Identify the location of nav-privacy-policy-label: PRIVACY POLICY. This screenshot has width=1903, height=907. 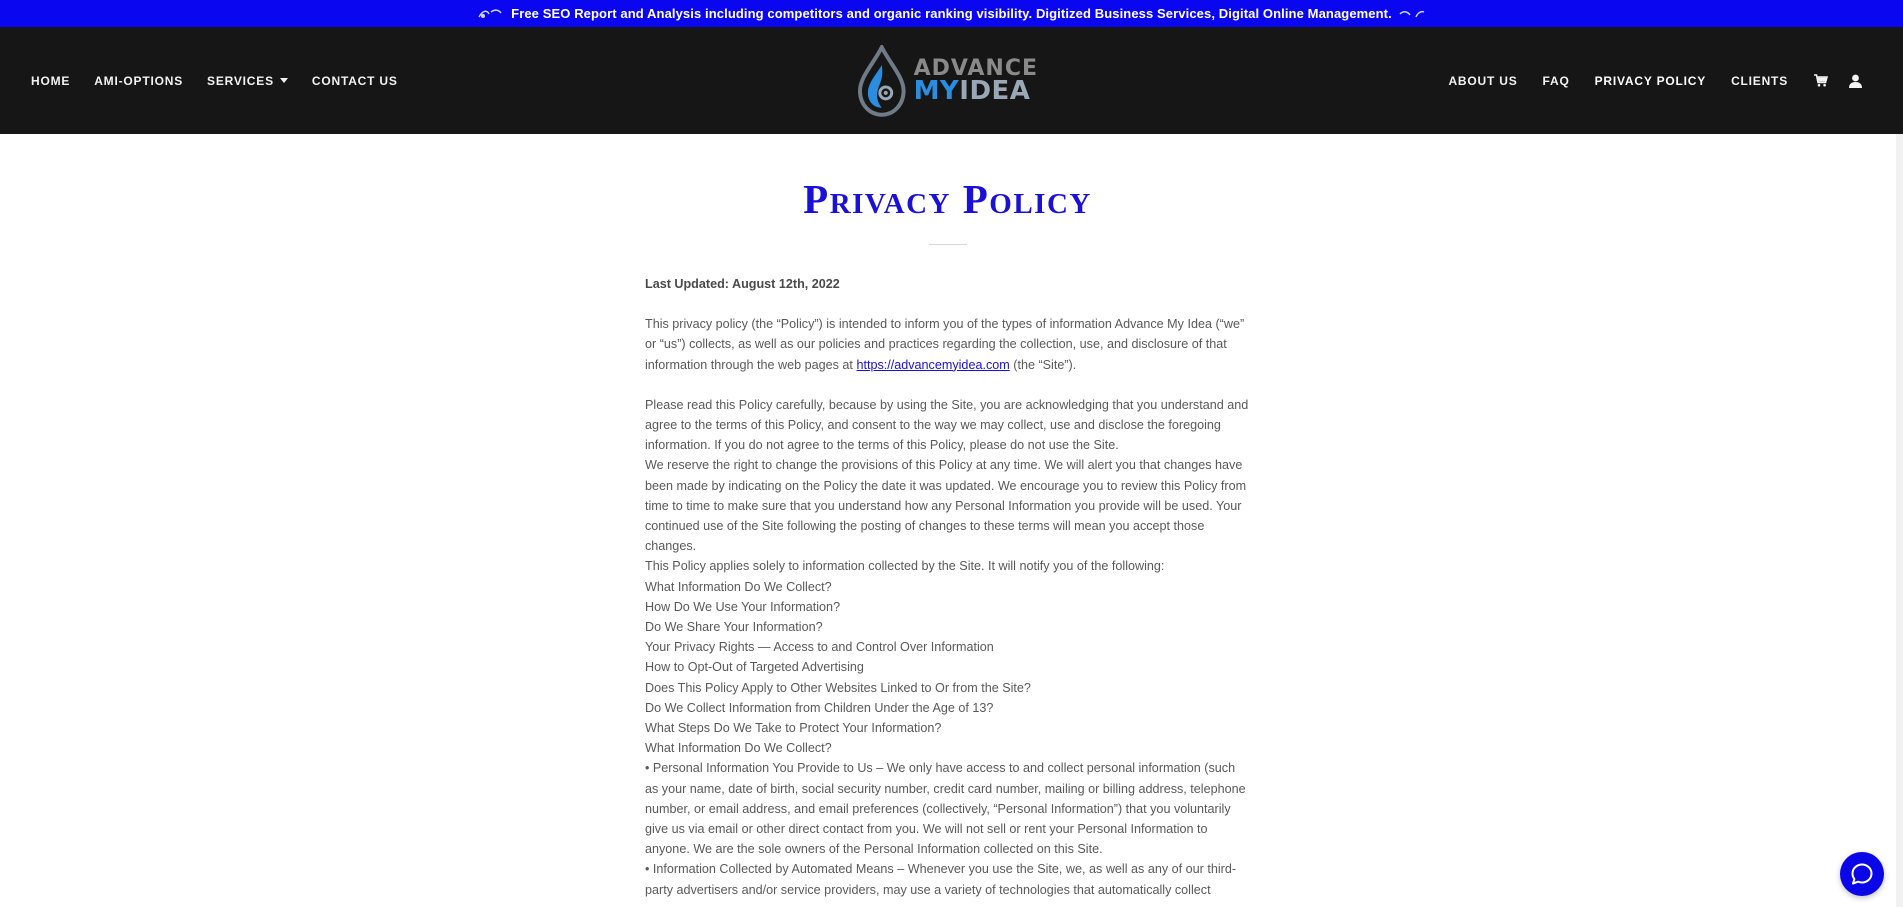
(1650, 80).